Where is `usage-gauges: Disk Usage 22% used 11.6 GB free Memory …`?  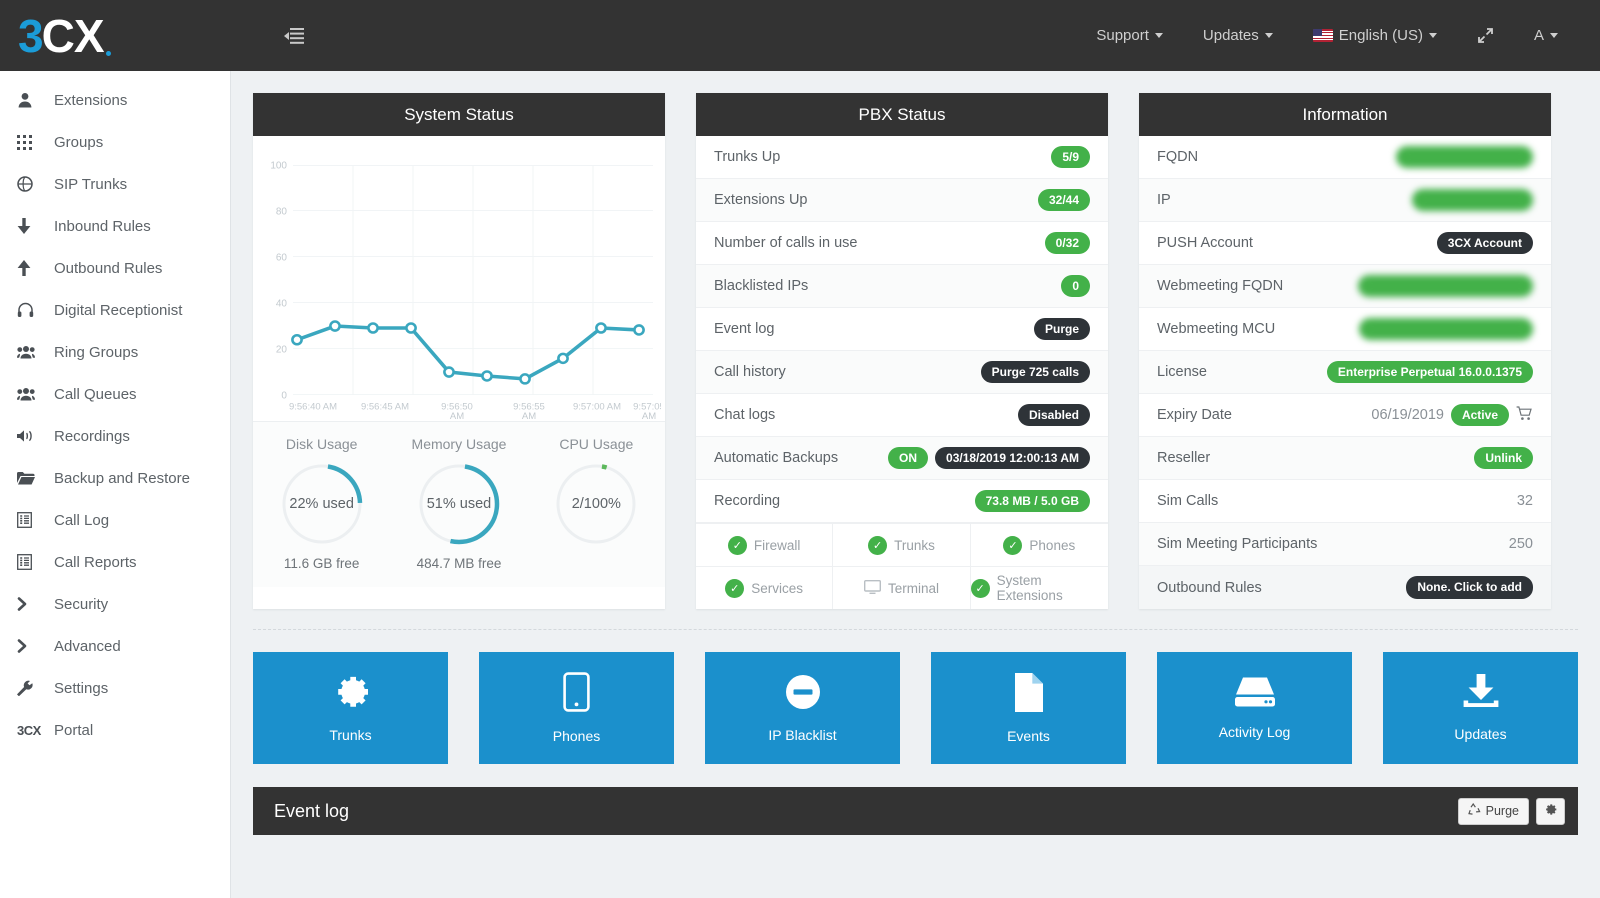 usage-gauges: Disk Usage 22% used 11.6 GB free Memory … is located at coordinates (459, 504).